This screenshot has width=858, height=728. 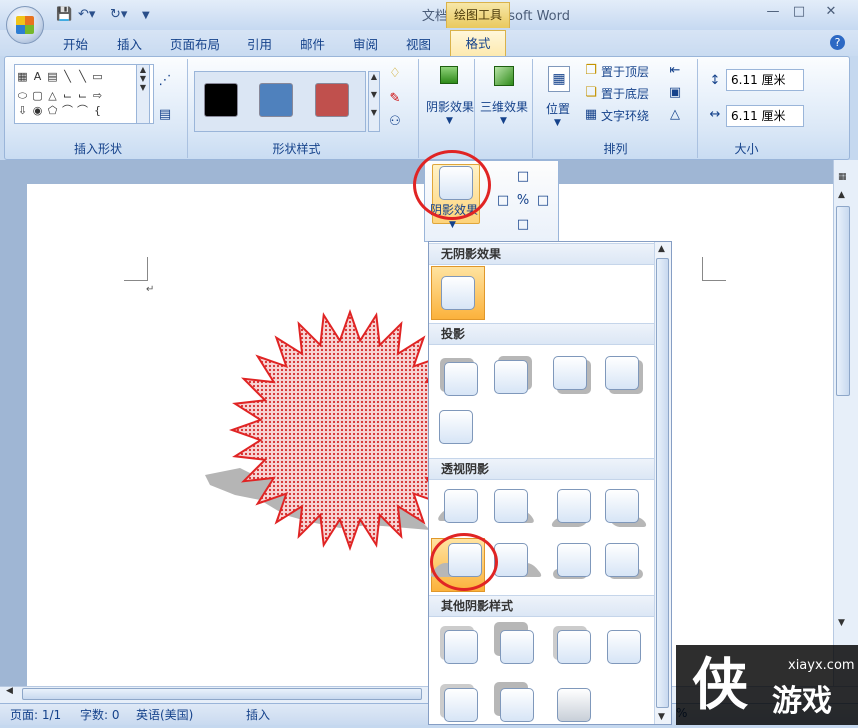 What do you see at coordinates (100, 714) in the screenshot?
I see `status-words: 字数: 0` at bounding box center [100, 714].